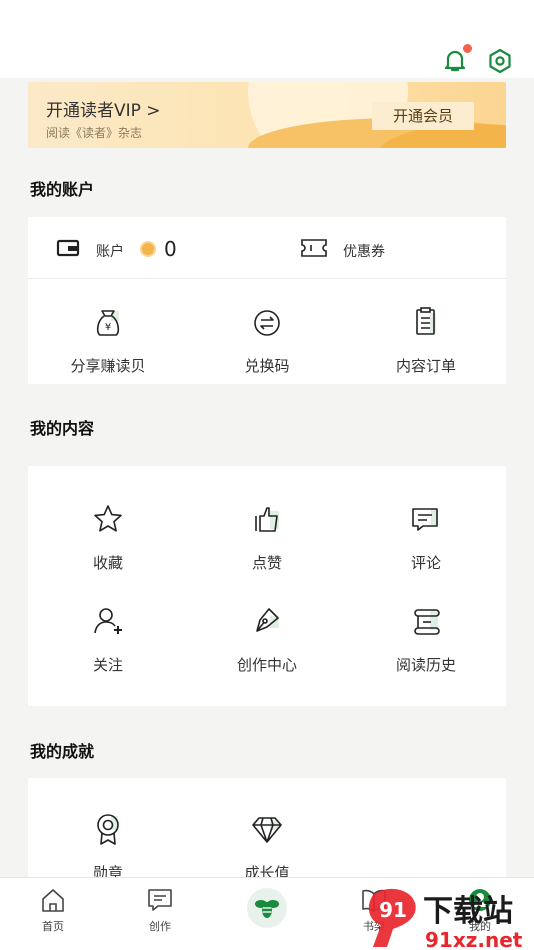  What do you see at coordinates (267, 871) in the screenshot?
I see `growth-value-label: 成长值` at bounding box center [267, 871].